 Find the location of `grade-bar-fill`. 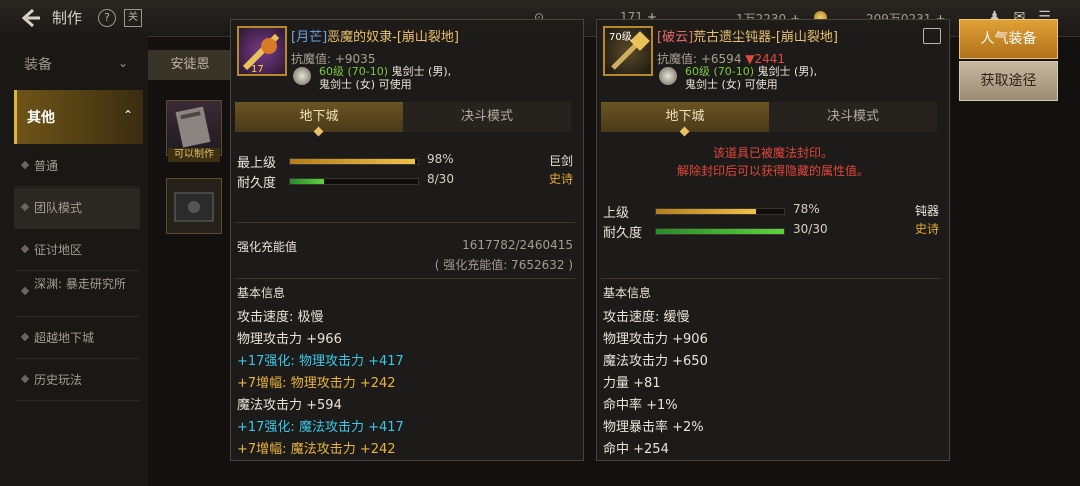

grade-bar-fill is located at coordinates (353, 161).